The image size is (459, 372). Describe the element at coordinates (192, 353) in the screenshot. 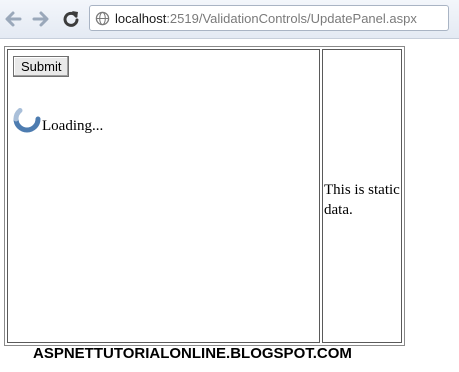

I see `site-watermark: ASPNETTUTORIALONLINE.BLOGSPOT.COM` at that location.